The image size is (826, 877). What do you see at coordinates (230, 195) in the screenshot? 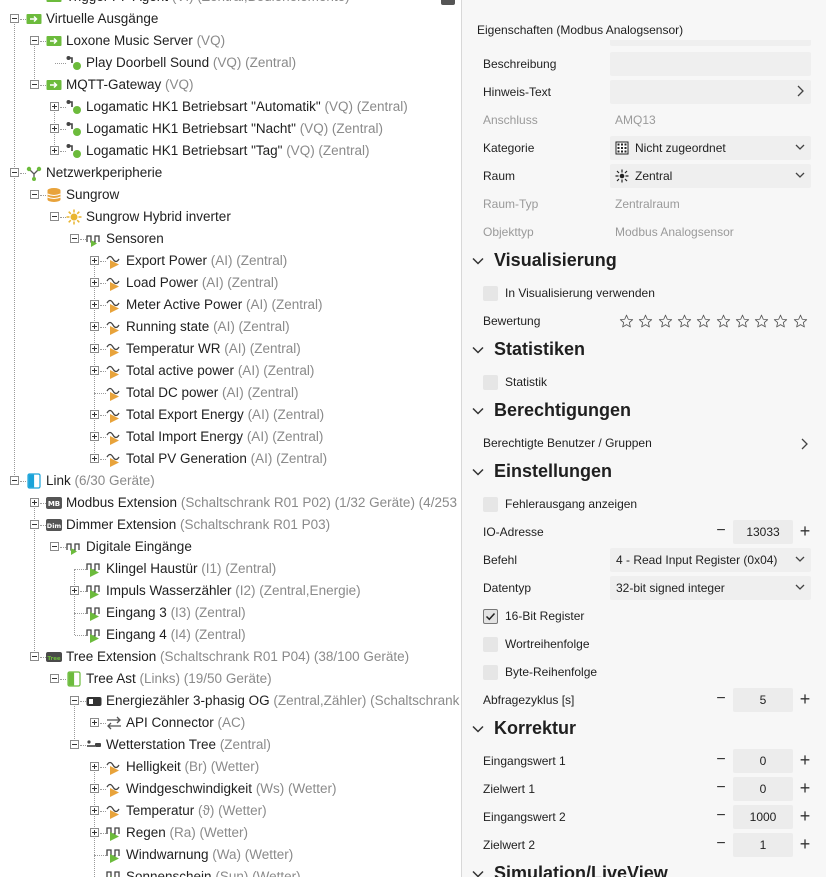
I see `tree-node: Sungrow` at bounding box center [230, 195].